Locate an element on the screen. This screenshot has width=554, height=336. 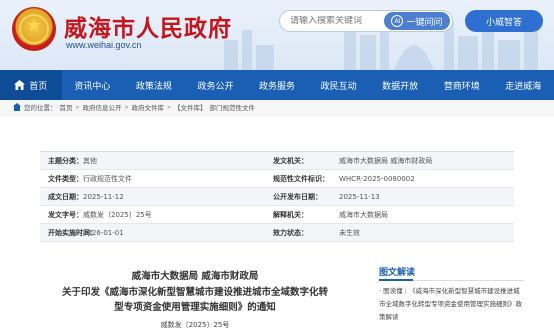
document-title-line: 型专项资金使用管理实施细则》的通知 is located at coordinates (195, 307).